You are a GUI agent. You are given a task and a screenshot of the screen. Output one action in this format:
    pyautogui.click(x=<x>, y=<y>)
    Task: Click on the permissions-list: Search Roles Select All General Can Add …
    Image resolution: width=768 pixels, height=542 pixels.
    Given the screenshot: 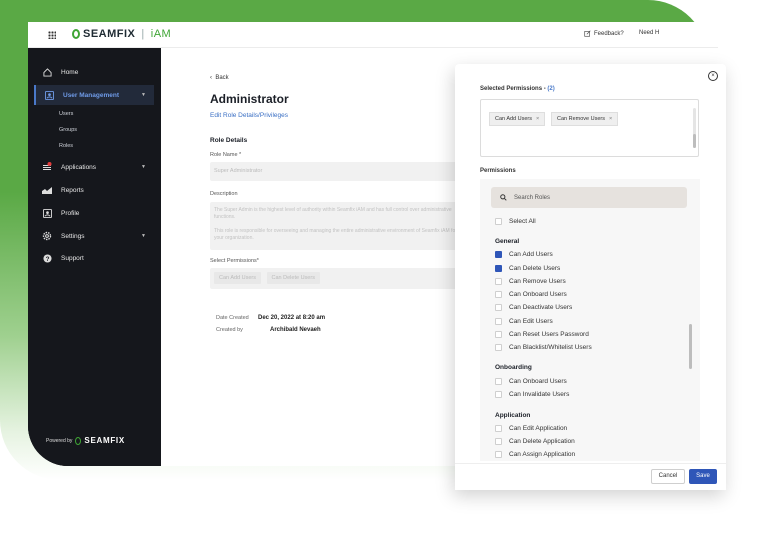 What is the action you would take?
    pyautogui.click(x=590, y=320)
    